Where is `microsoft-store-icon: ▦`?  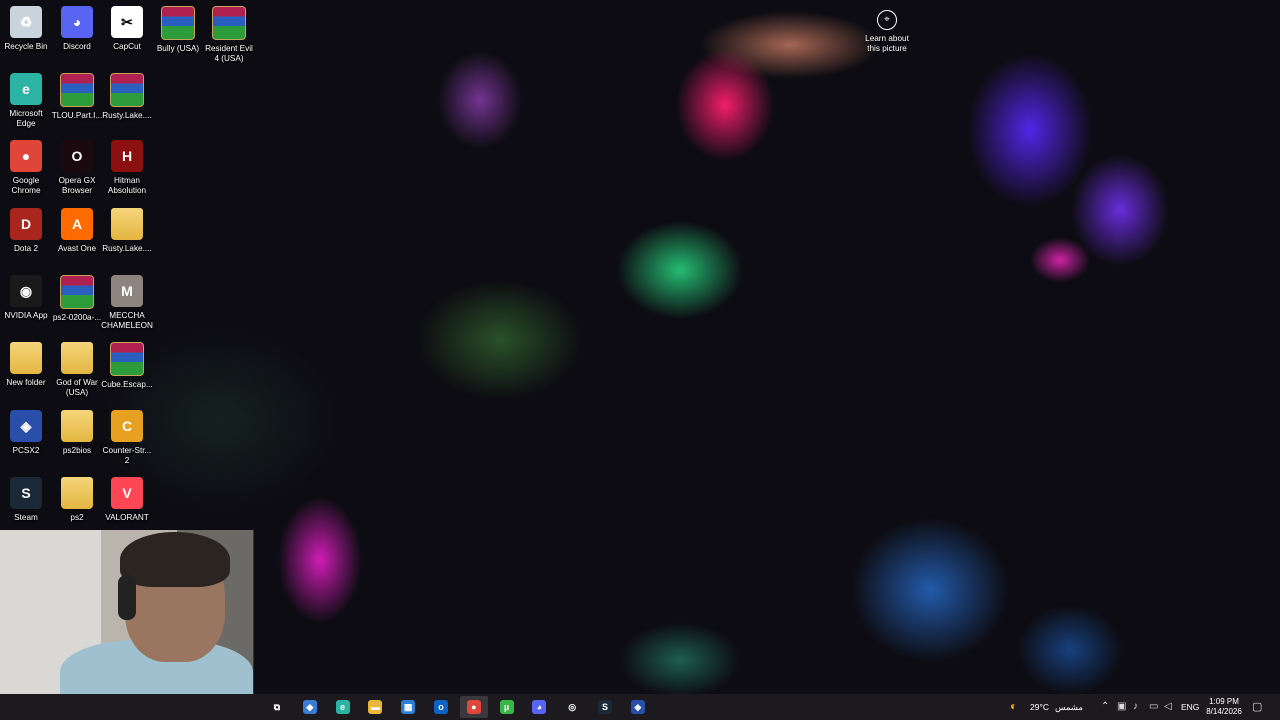 microsoft-store-icon: ▦ is located at coordinates (408, 707).